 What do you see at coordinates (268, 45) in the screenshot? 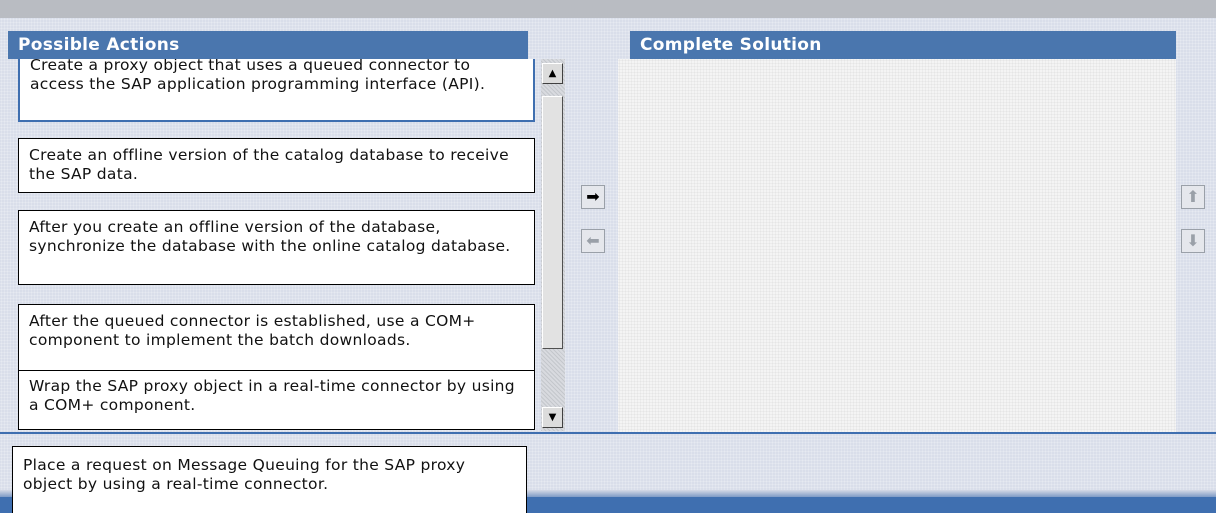
I see `possible-actions-header: Possible Actions` at bounding box center [268, 45].